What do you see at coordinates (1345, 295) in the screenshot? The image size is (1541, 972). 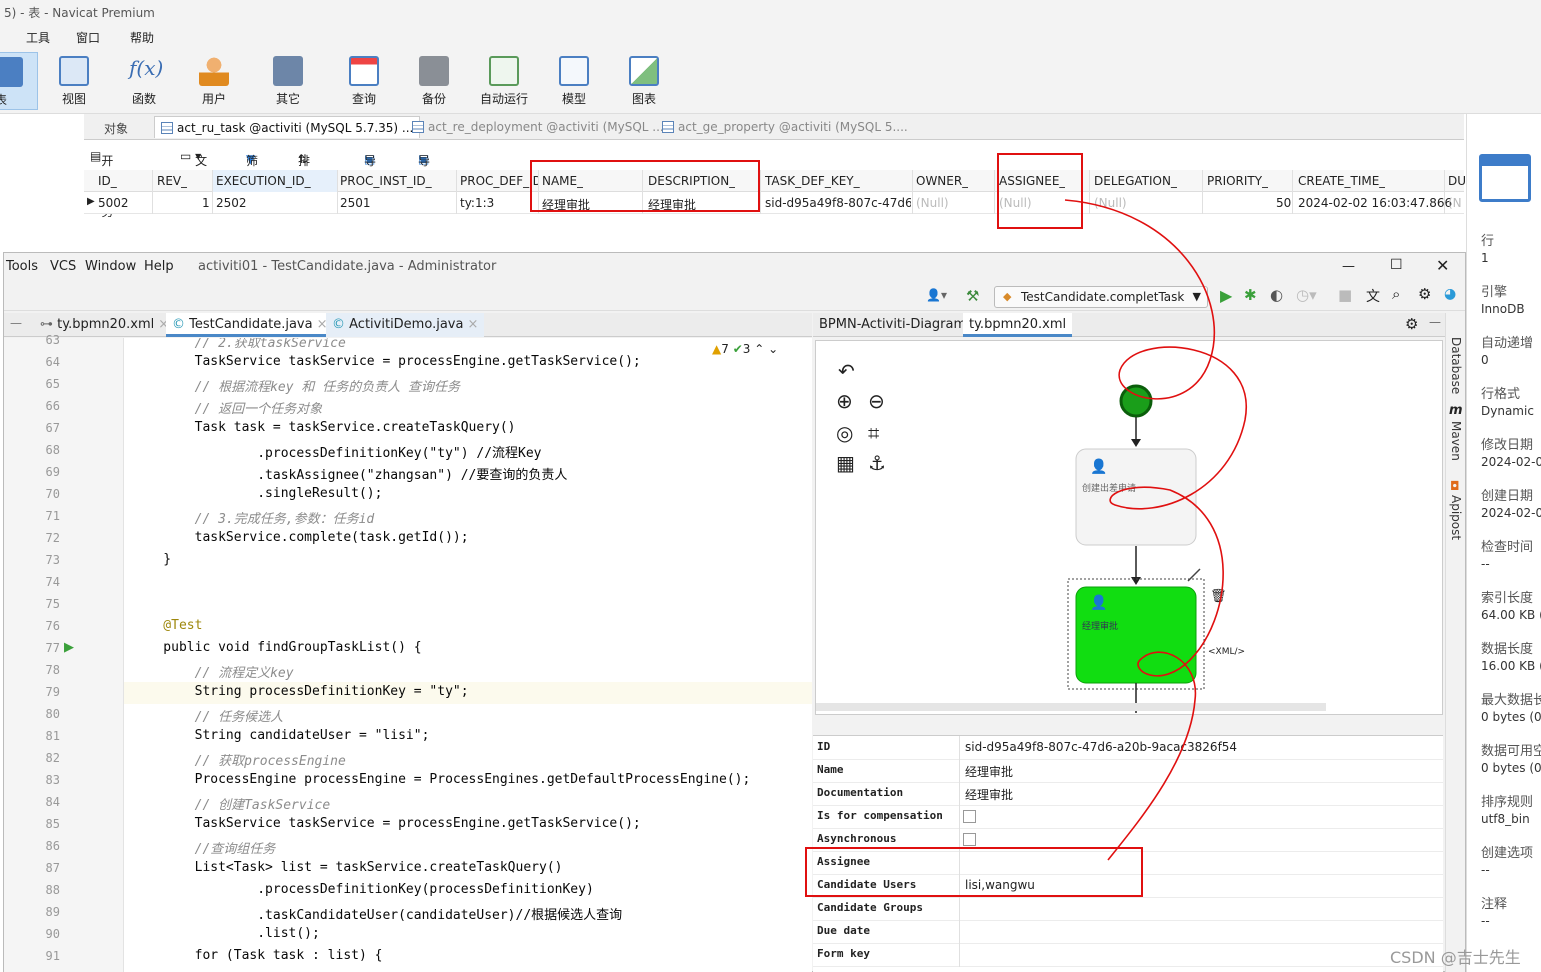 I see `stop-icon: ■` at bounding box center [1345, 295].